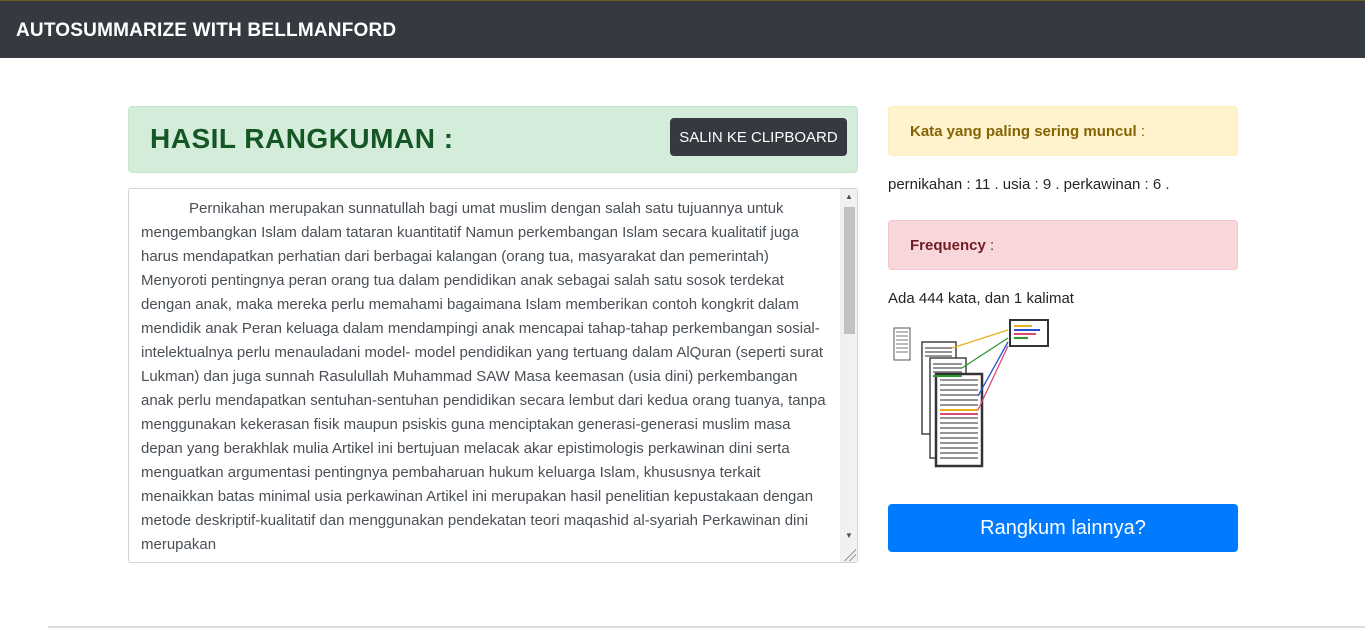  I want to click on frequency-colon: :, so click(990, 245).